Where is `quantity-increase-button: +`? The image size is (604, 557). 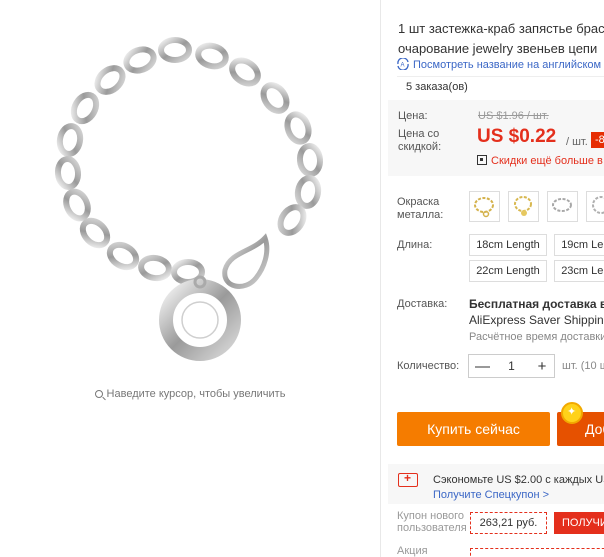
quantity-increase-button: + is located at coordinates (542, 366).